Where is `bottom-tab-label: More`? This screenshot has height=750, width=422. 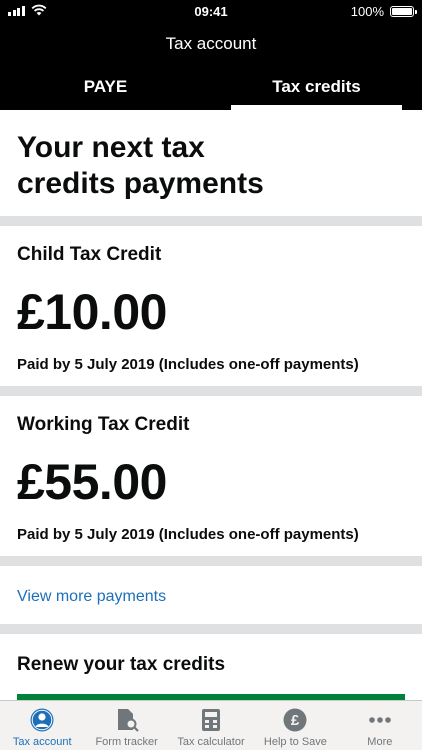 bottom-tab-label: More is located at coordinates (380, 742).